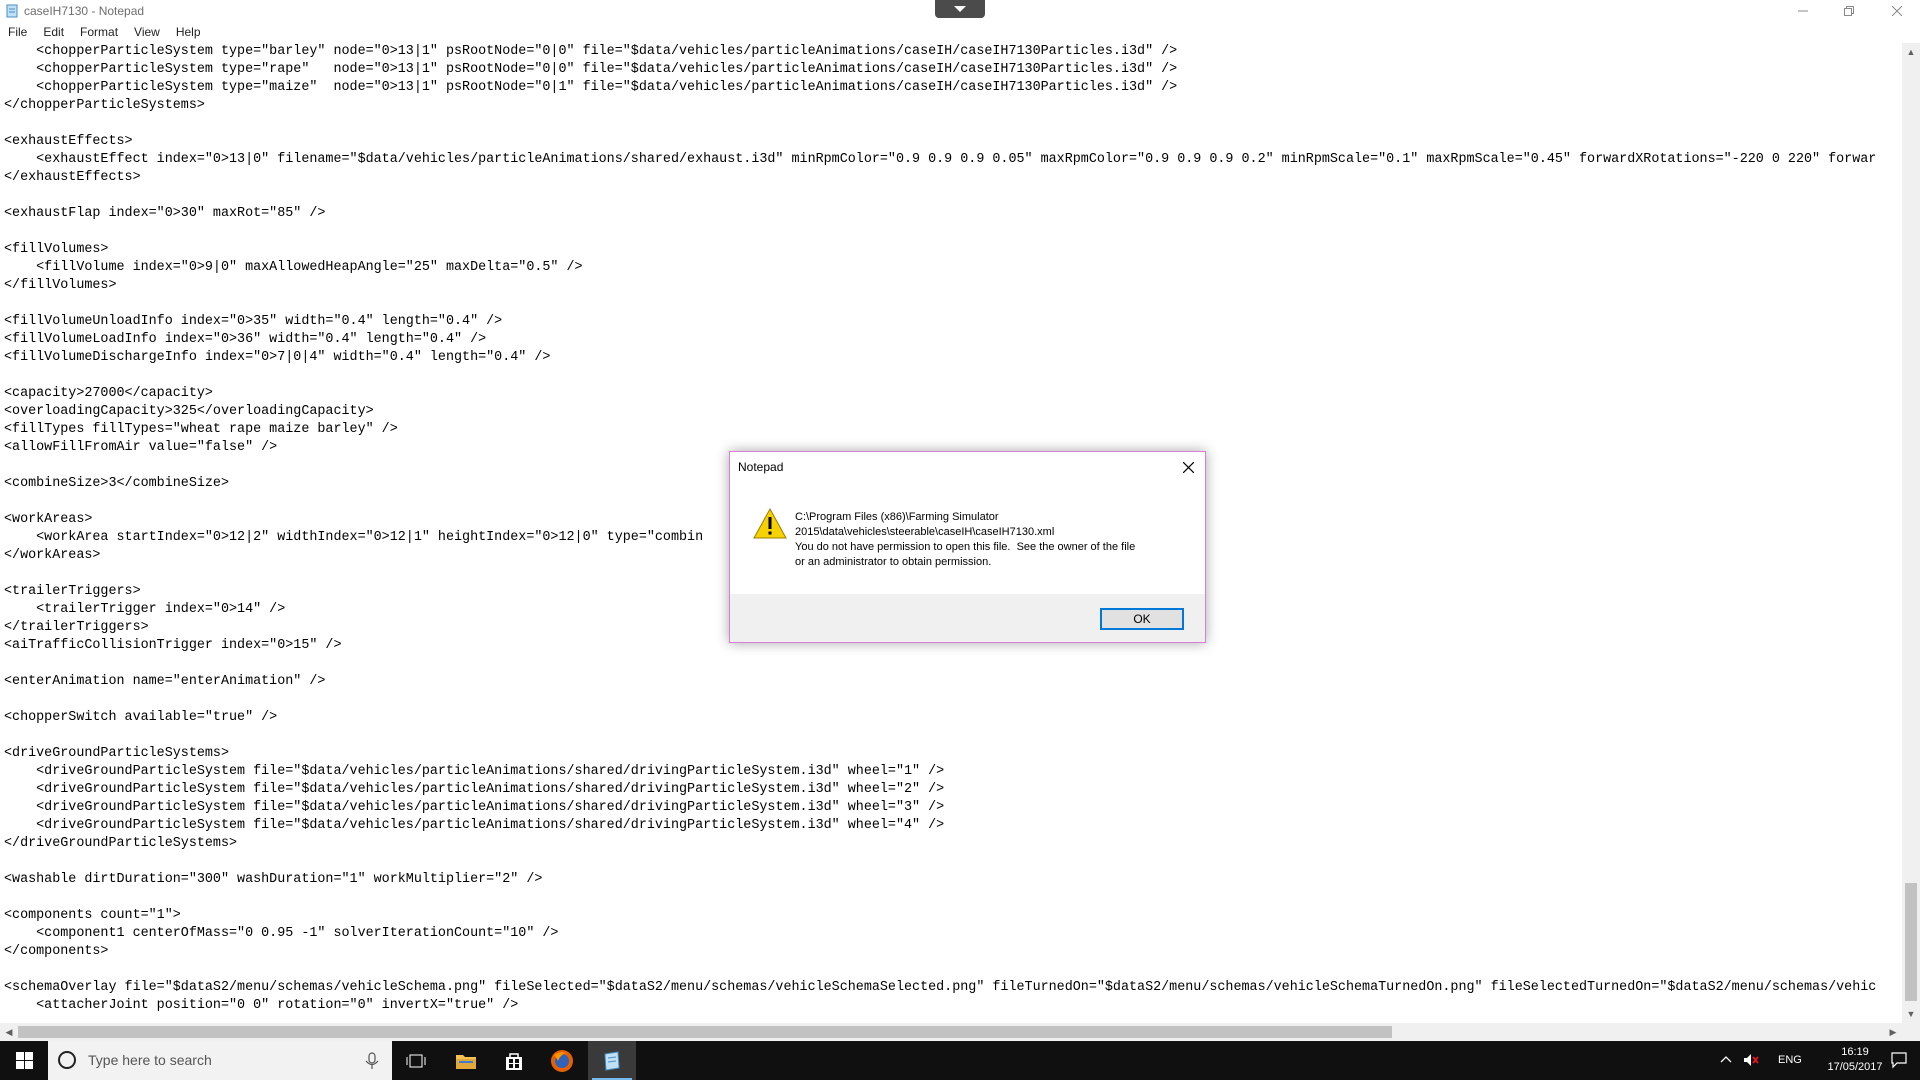  I want to click on store-button, so click(514, 1060).